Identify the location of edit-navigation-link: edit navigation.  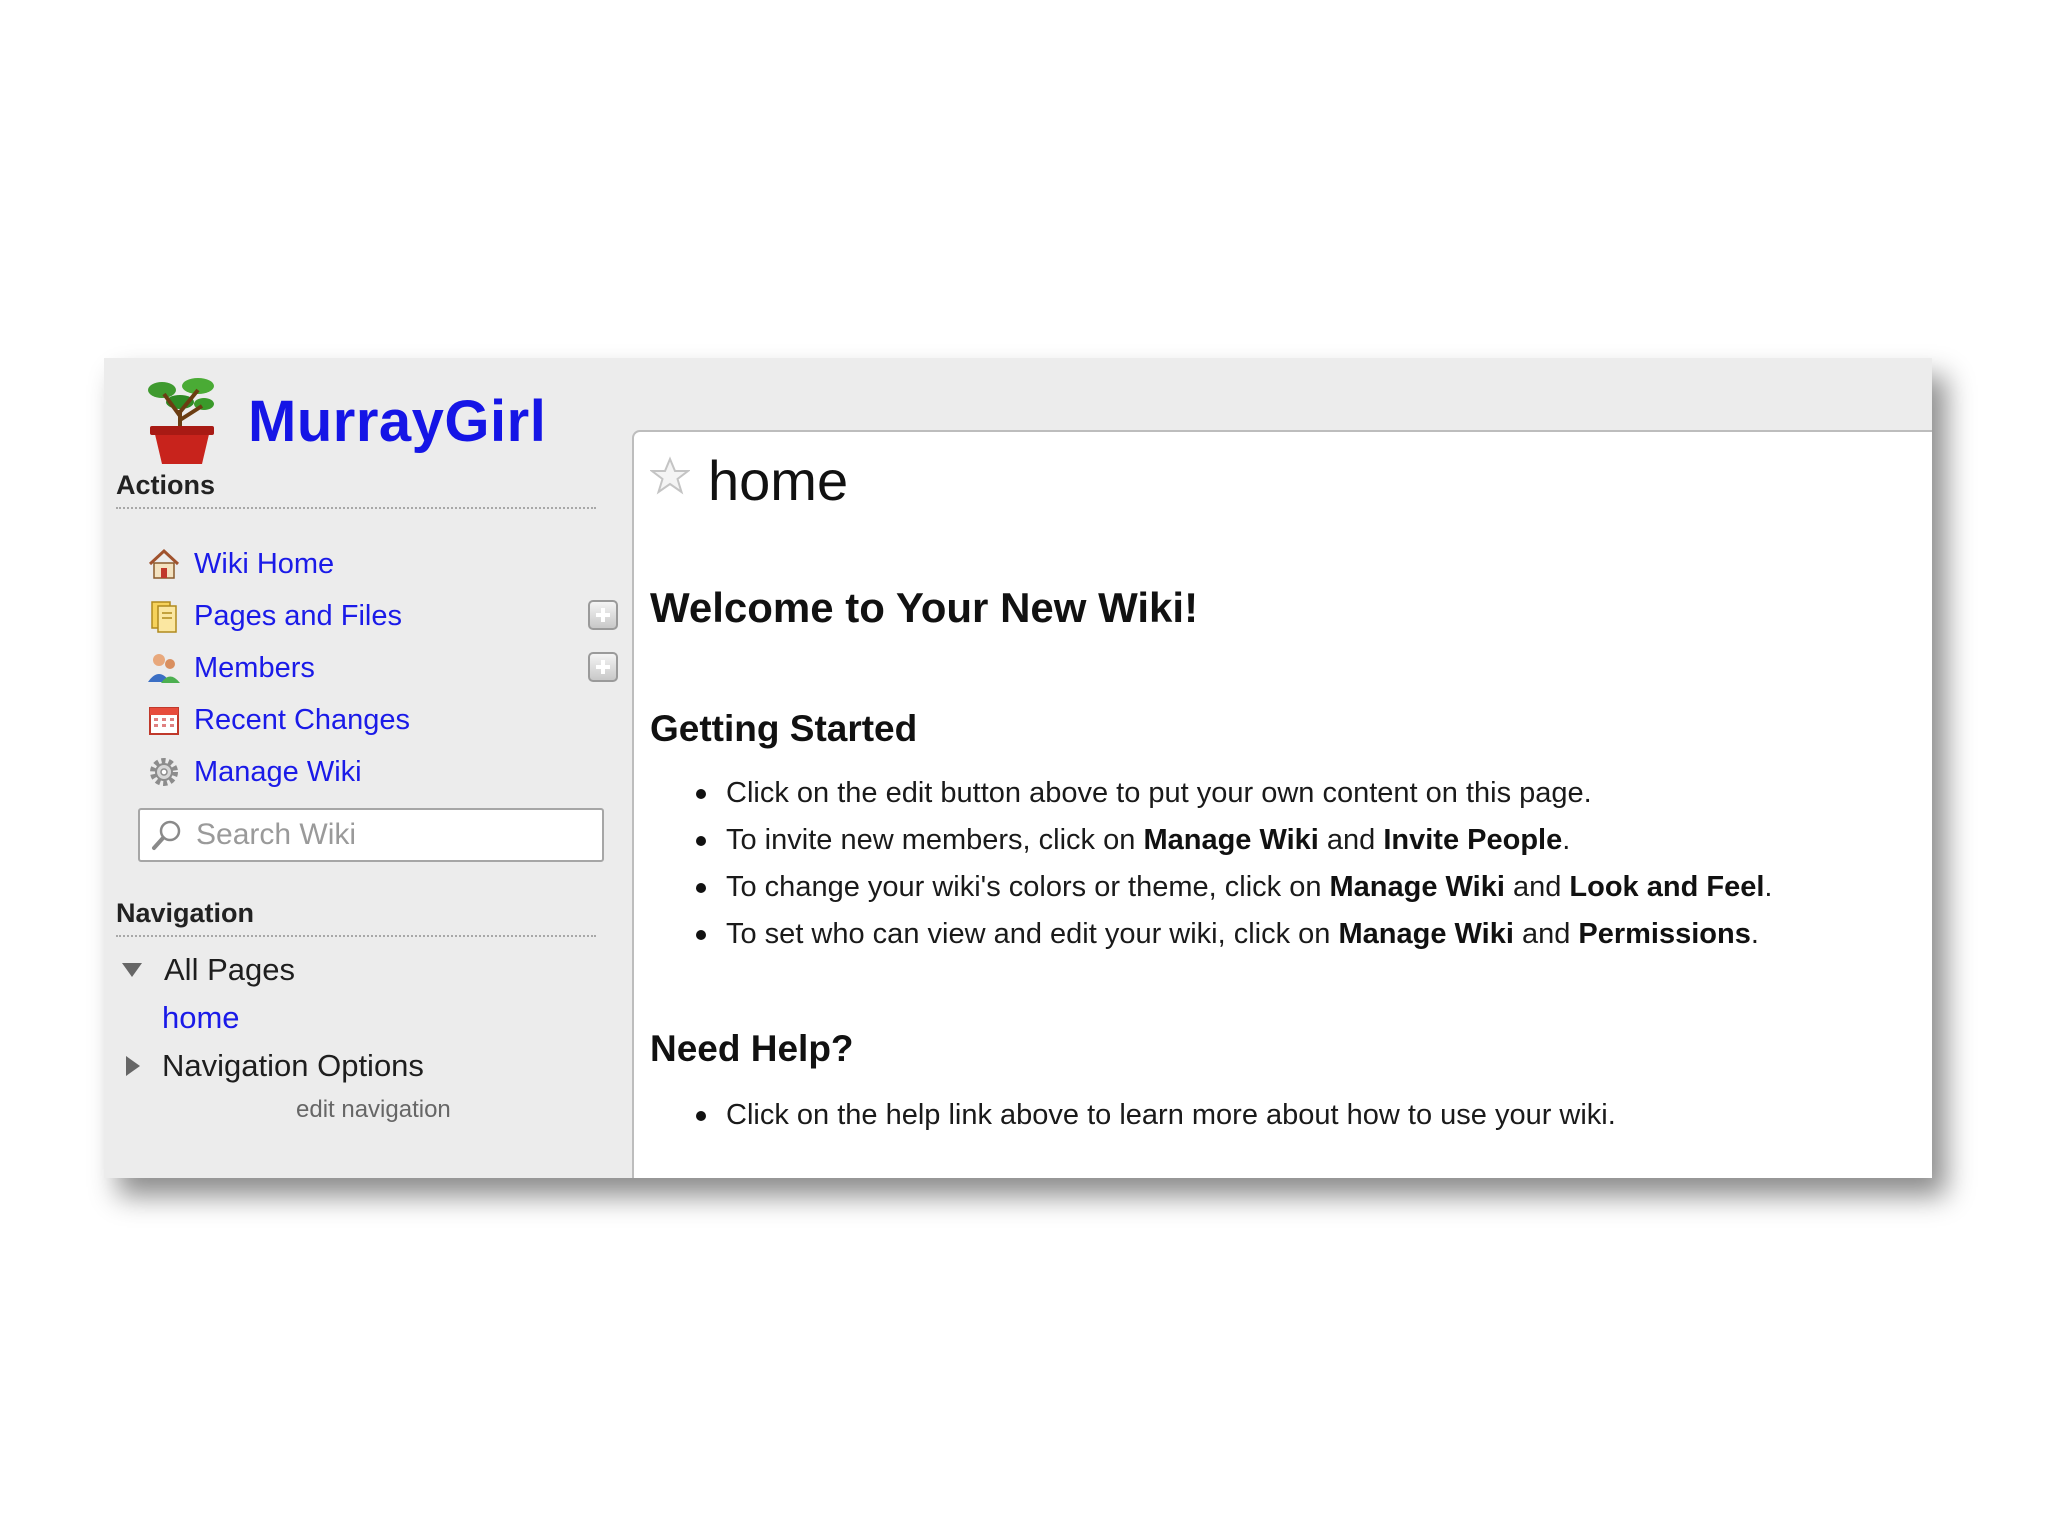
(373, 1110).